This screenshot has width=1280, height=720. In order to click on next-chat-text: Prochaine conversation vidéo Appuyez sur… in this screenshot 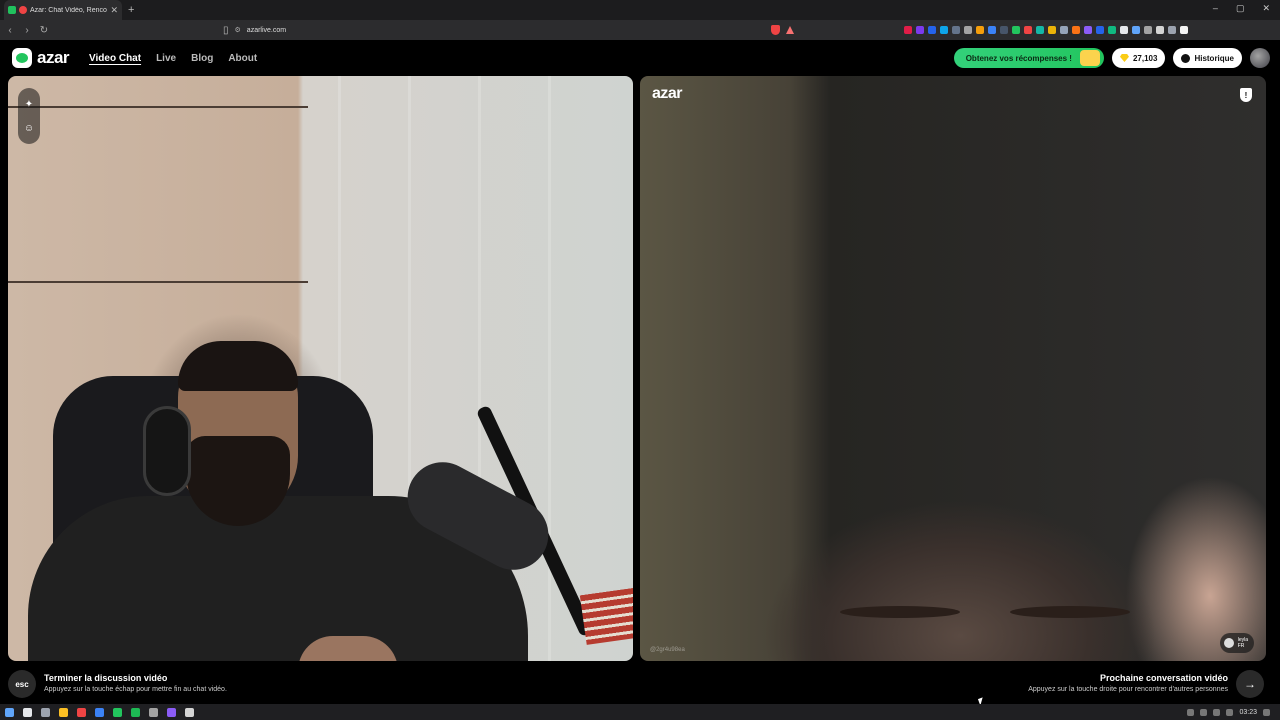, I will do `click(1128, 683)`.